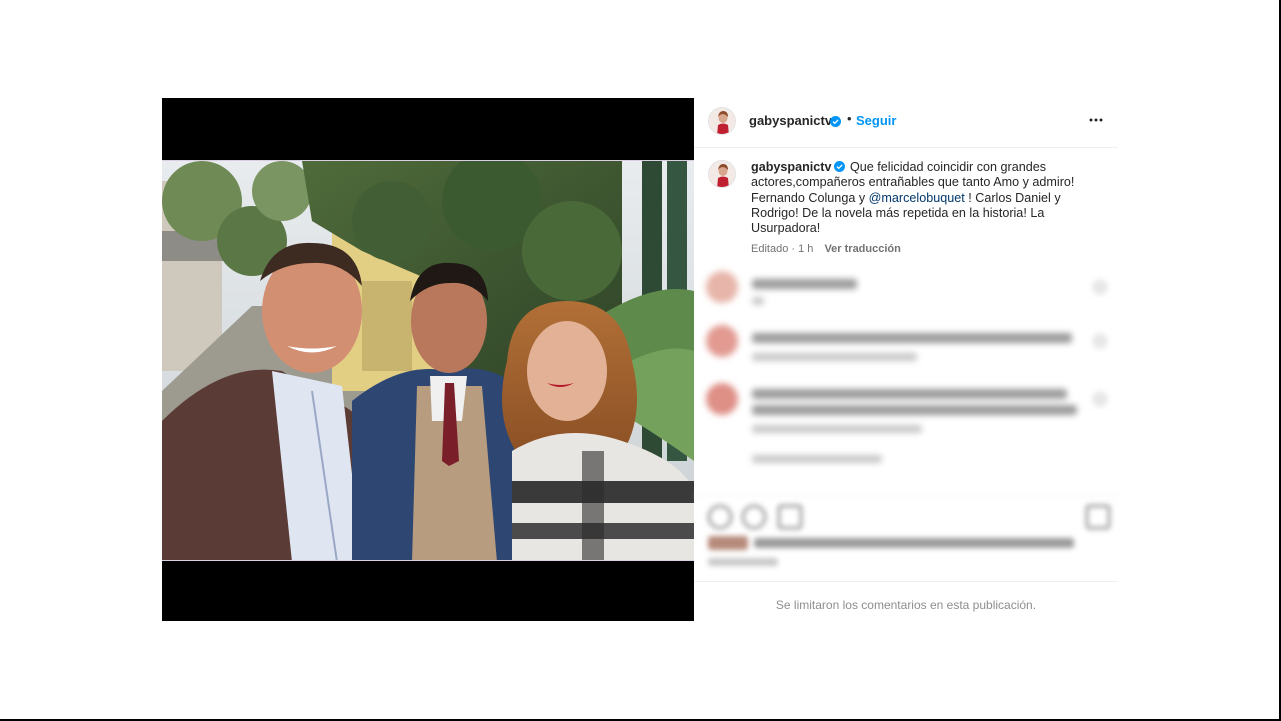 This screenshot has width=1281, height=721. Describe the element at coordinates (722, 121) in the screenshot. I see `author-avatar` at that location.